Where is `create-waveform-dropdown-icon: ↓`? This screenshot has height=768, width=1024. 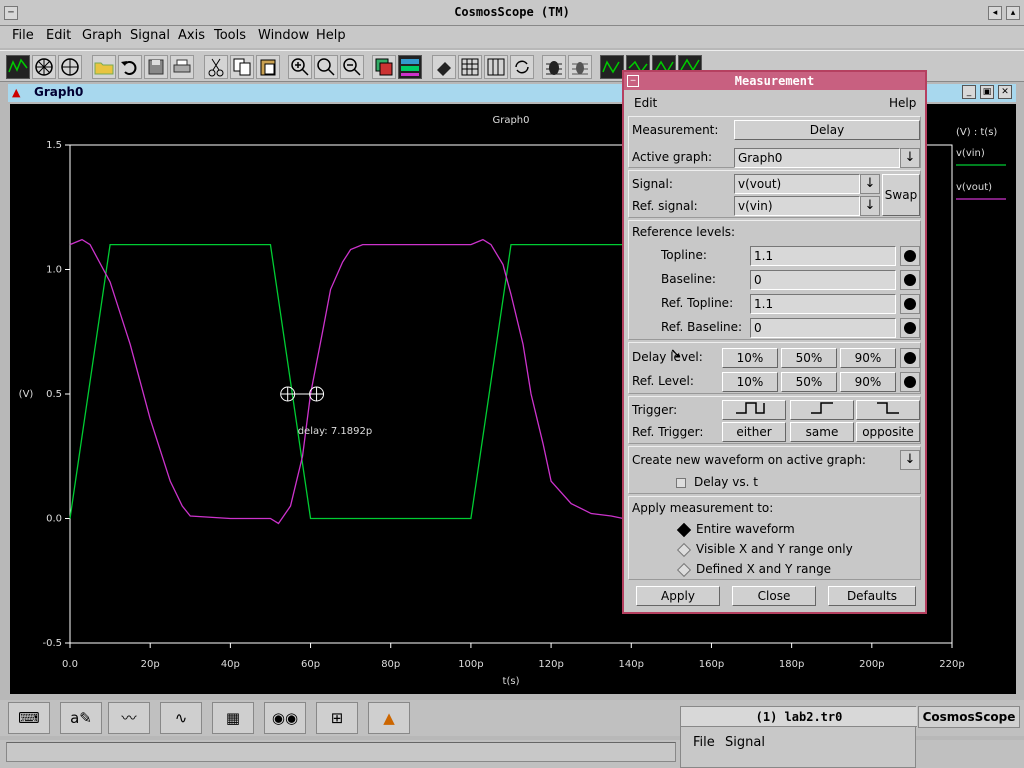 create-waveform-dropdown-icon: ↓ is located at coordinates (910, 460).